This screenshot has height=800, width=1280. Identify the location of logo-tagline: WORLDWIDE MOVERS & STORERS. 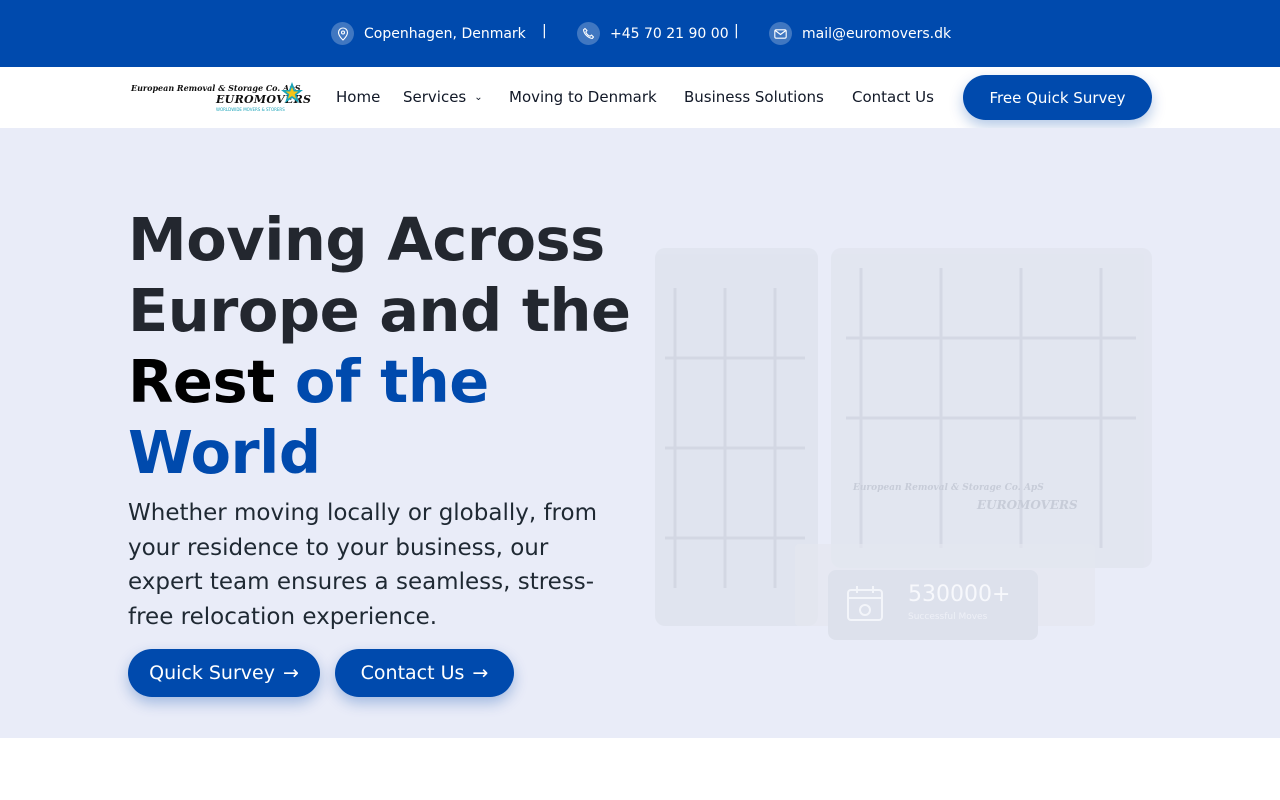
(250, 109).